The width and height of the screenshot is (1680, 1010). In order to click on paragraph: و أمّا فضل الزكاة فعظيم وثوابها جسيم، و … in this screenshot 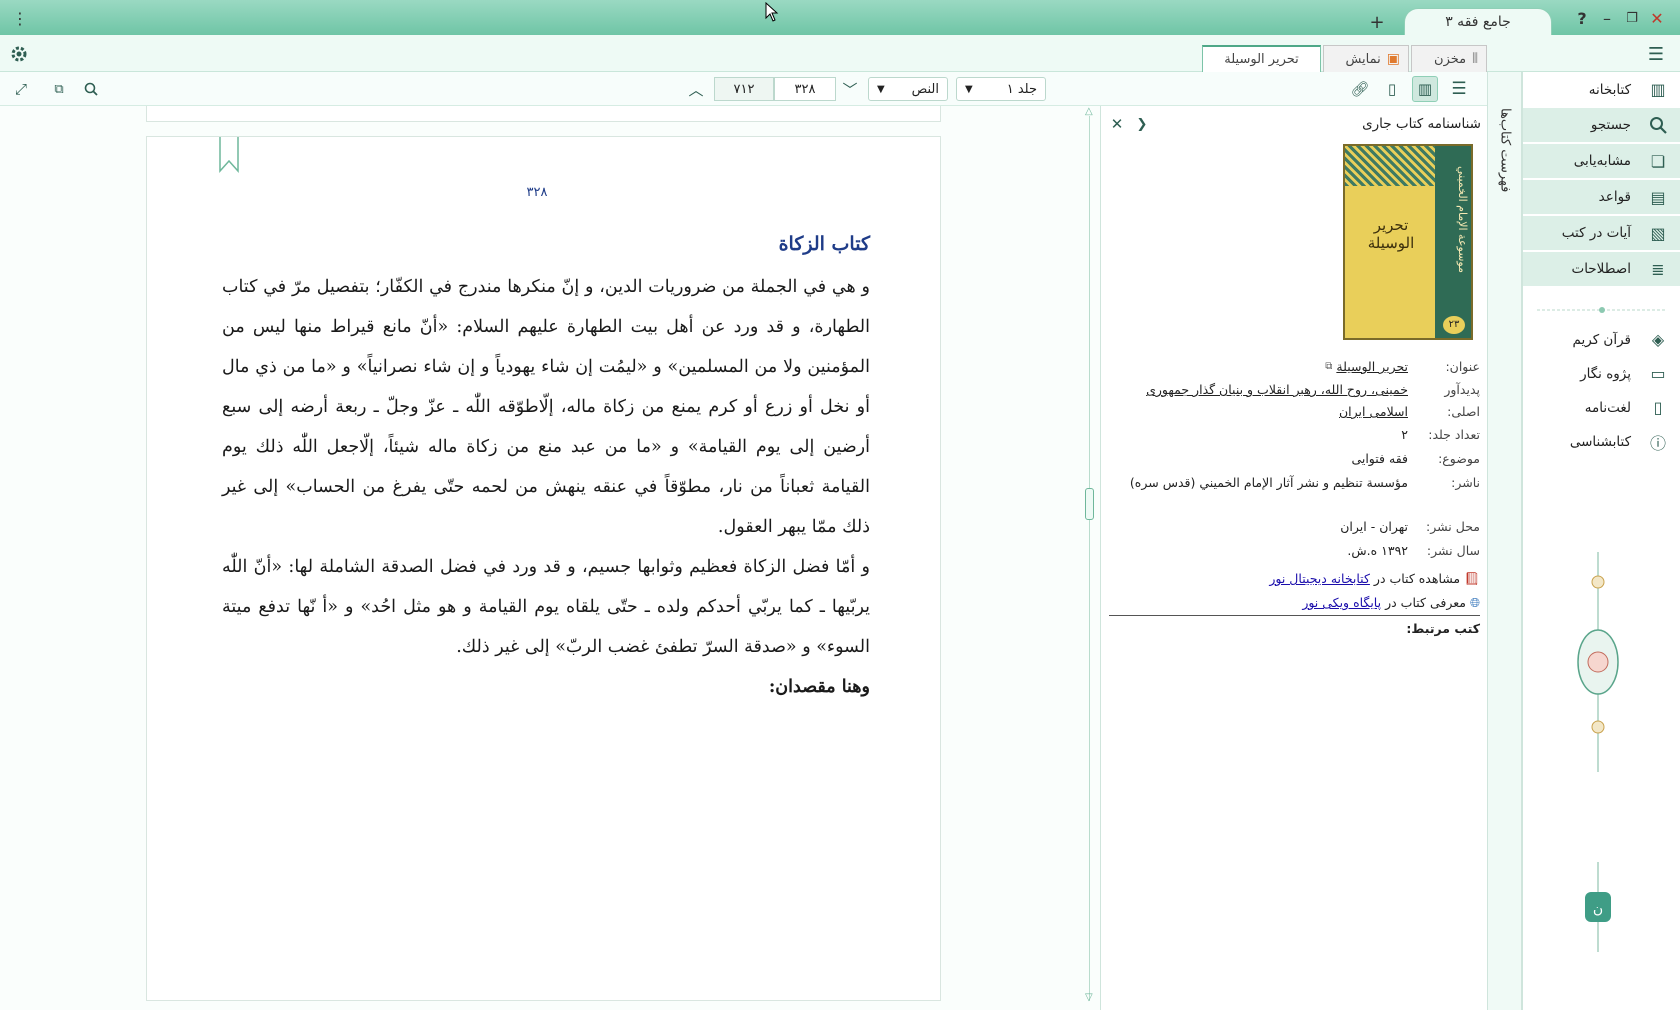, I will do `click(546, 607)`.